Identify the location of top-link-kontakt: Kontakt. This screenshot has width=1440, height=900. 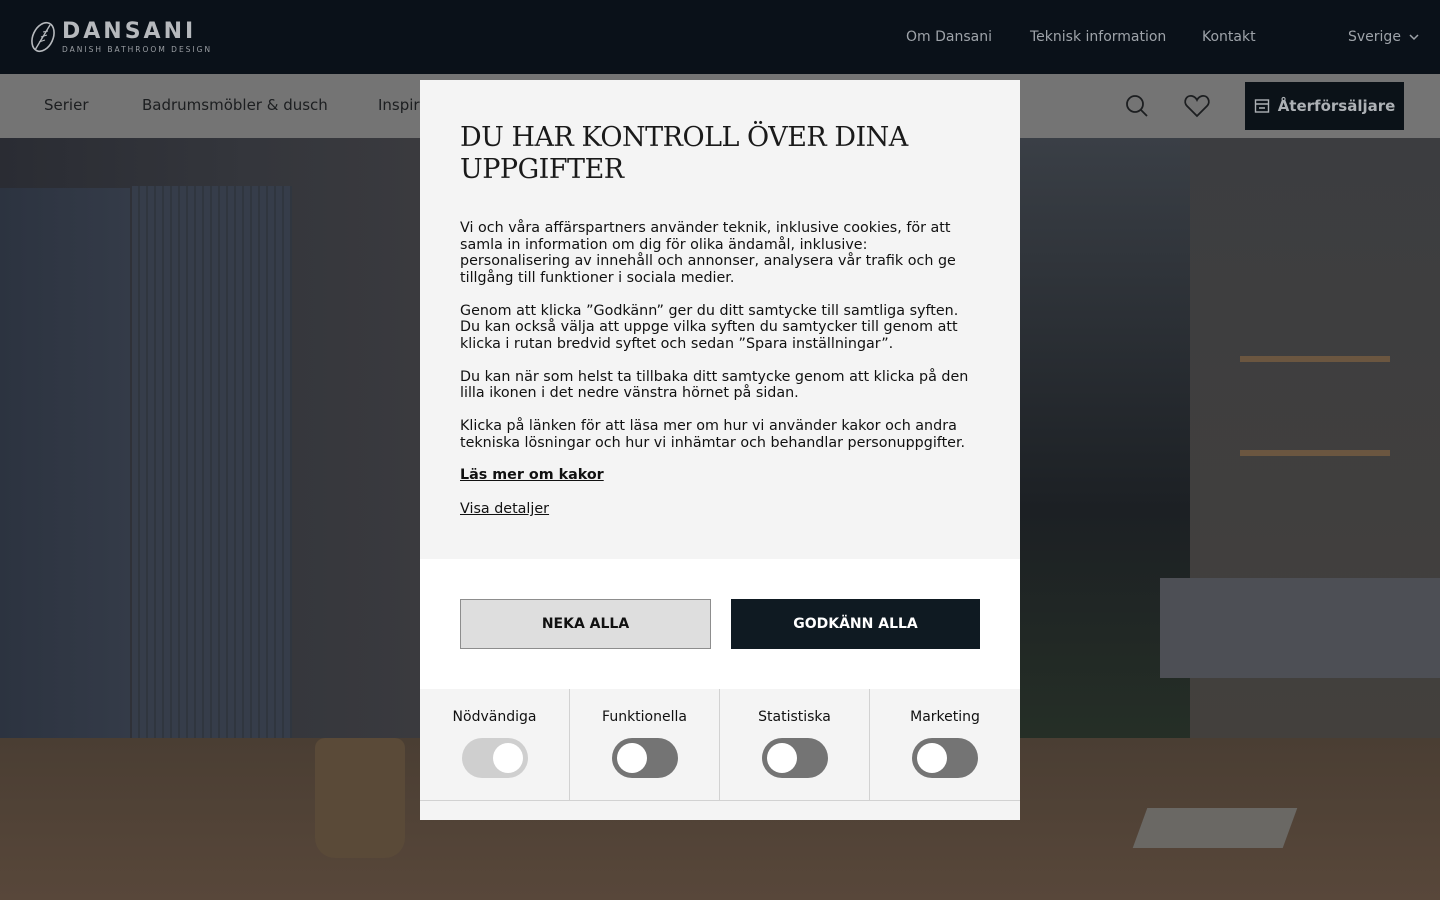
(1229, 37).